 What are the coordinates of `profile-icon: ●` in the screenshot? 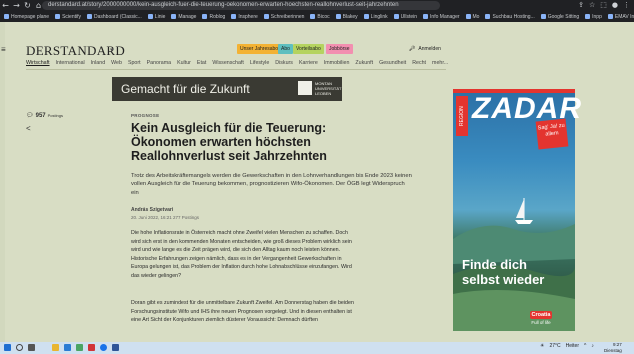 It's located at (615, 5).